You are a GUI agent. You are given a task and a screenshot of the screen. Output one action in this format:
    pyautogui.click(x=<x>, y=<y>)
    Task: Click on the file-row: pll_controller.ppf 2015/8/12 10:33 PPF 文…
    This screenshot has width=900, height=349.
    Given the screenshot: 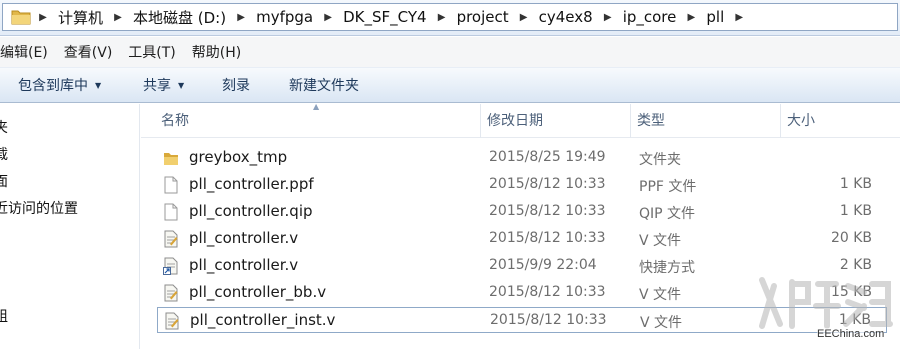 What is the action you would take?
    pyautogui.click(x=522, y=185)
    